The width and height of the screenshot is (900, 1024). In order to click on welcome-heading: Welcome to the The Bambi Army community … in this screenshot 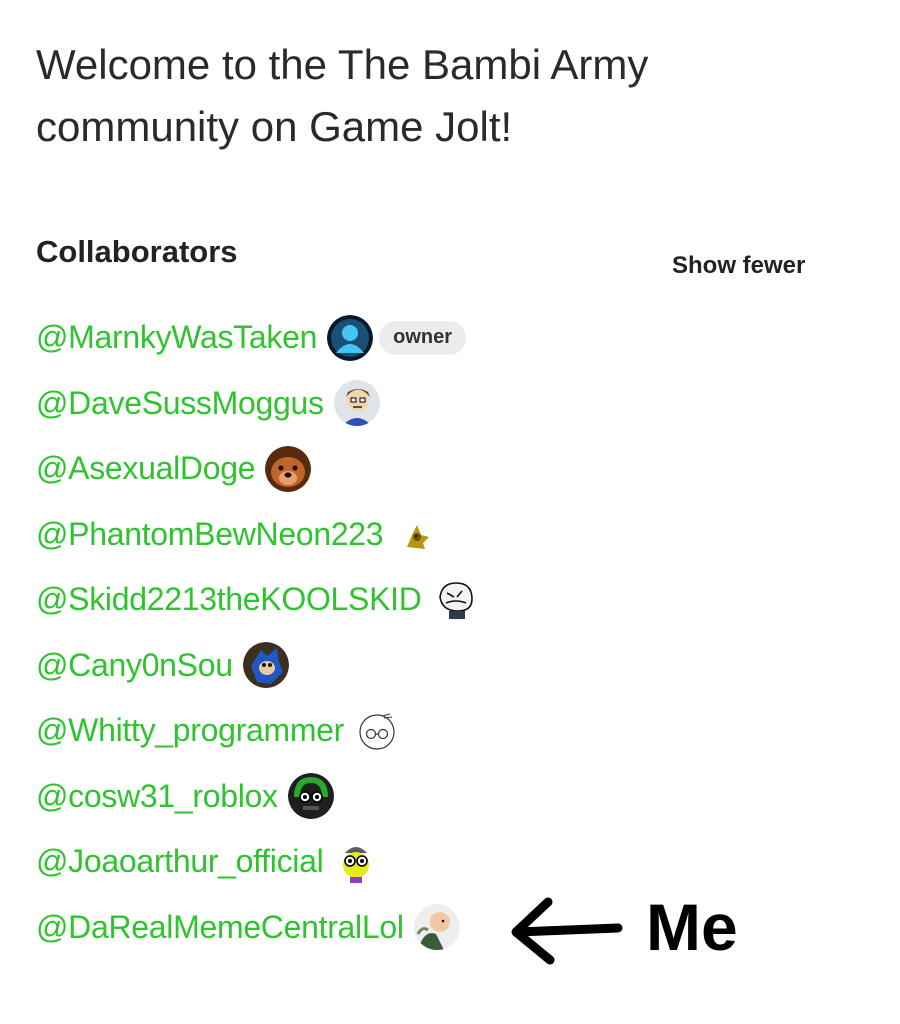, I will do `click(342, 95)`.